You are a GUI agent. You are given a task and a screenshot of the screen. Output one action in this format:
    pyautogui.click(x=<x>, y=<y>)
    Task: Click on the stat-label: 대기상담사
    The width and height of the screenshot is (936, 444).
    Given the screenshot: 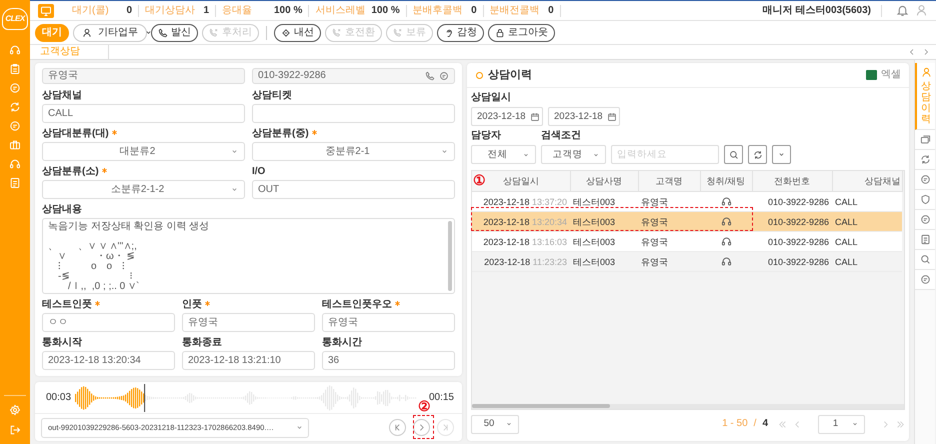 What is the action you would take?
    pyautogui.click(x=170, y=10)
    